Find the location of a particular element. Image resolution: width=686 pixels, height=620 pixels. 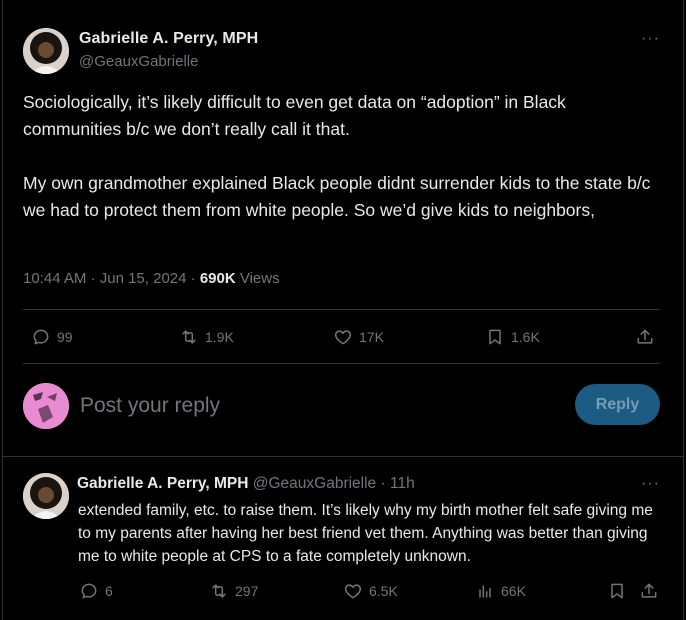

reply-button: Reply is located at coordinates (617, 404).